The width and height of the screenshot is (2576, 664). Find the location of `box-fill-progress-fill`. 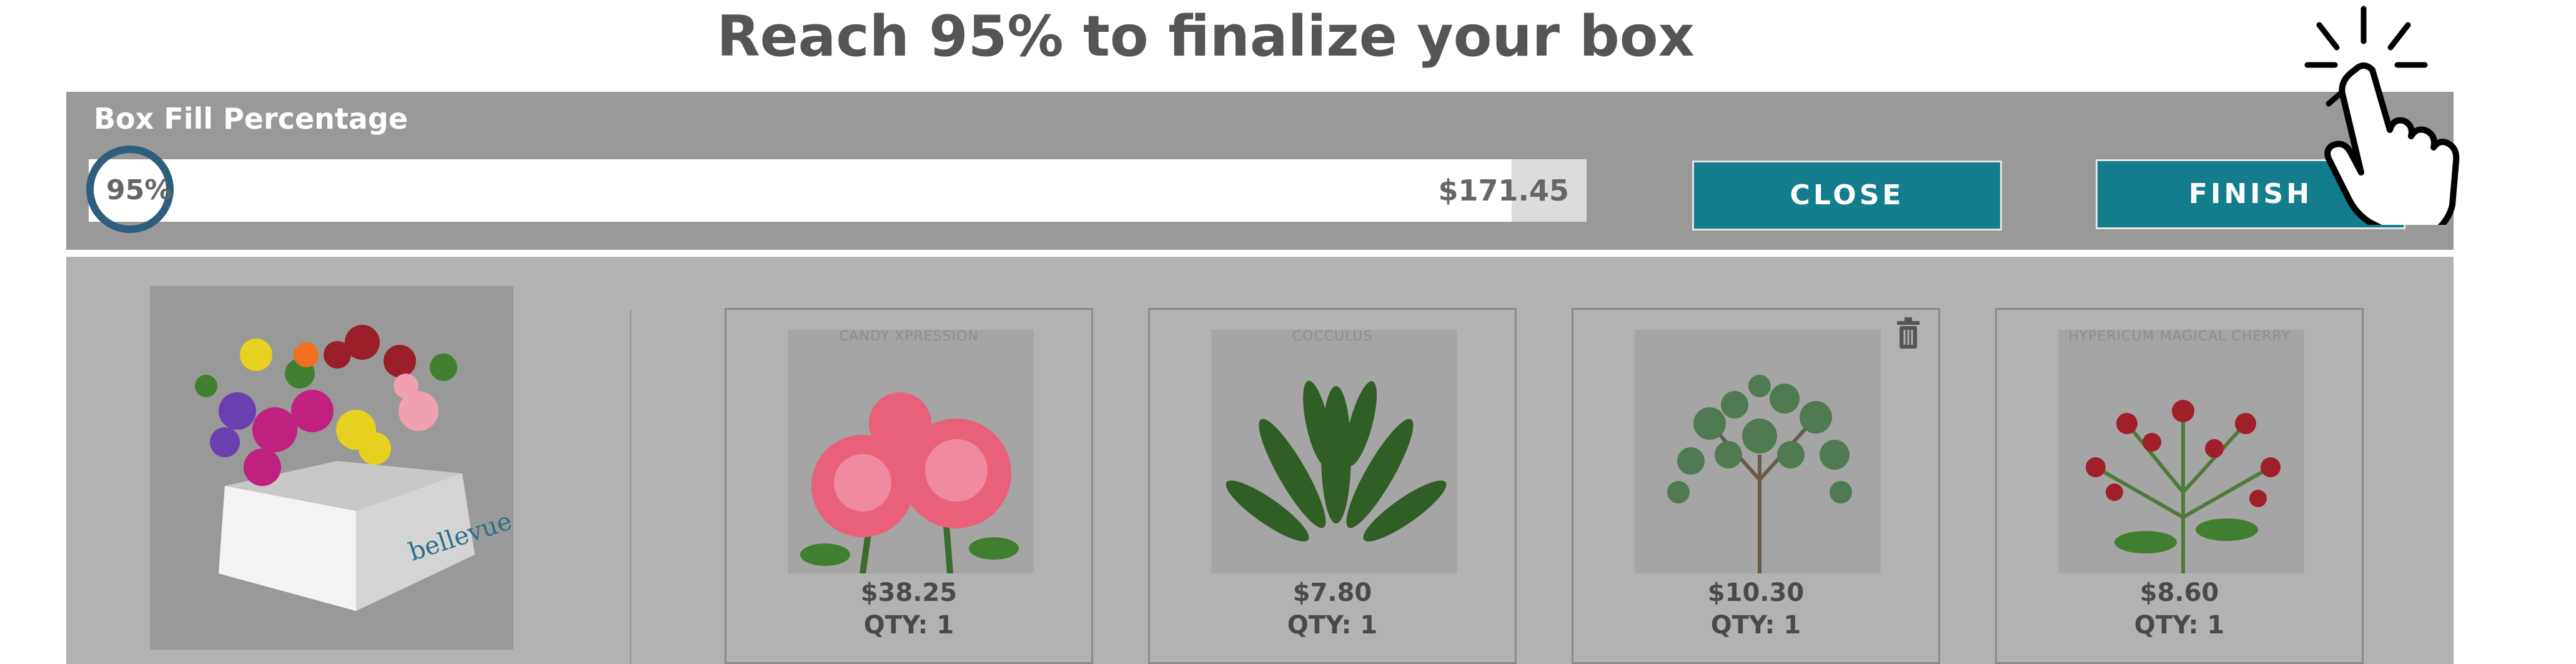

box-fill-progress-fill is located at coordinates (800, 190).